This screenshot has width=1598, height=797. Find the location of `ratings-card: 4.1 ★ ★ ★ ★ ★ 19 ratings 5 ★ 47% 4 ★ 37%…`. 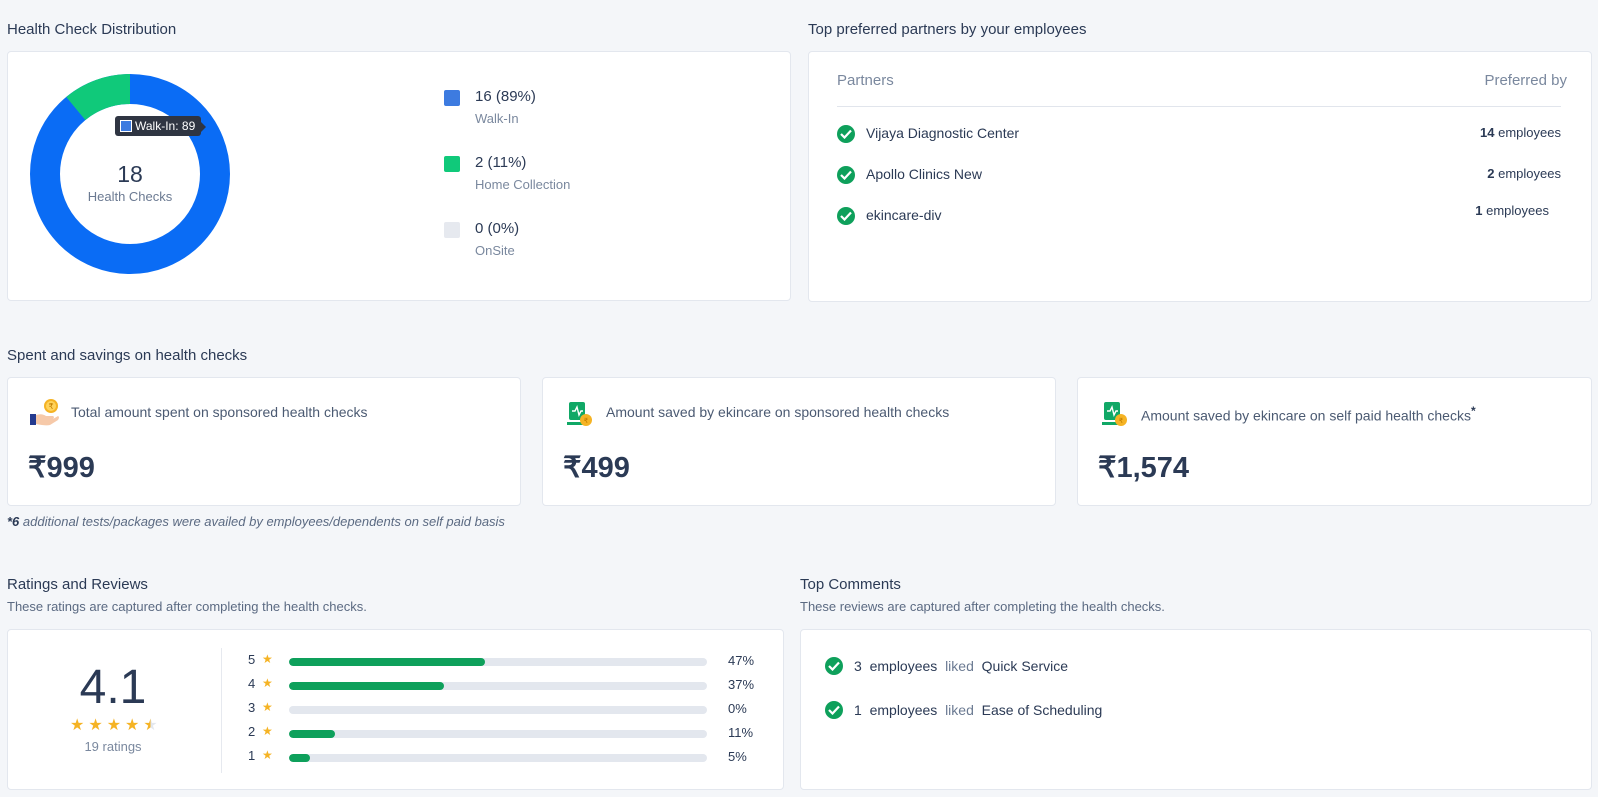

ratings-card: 4.1 ★ ★ ★ ★ ★ 19 ratings 5 ★ 47% 4 ★ 37%… is located at coordinates (395, 709).